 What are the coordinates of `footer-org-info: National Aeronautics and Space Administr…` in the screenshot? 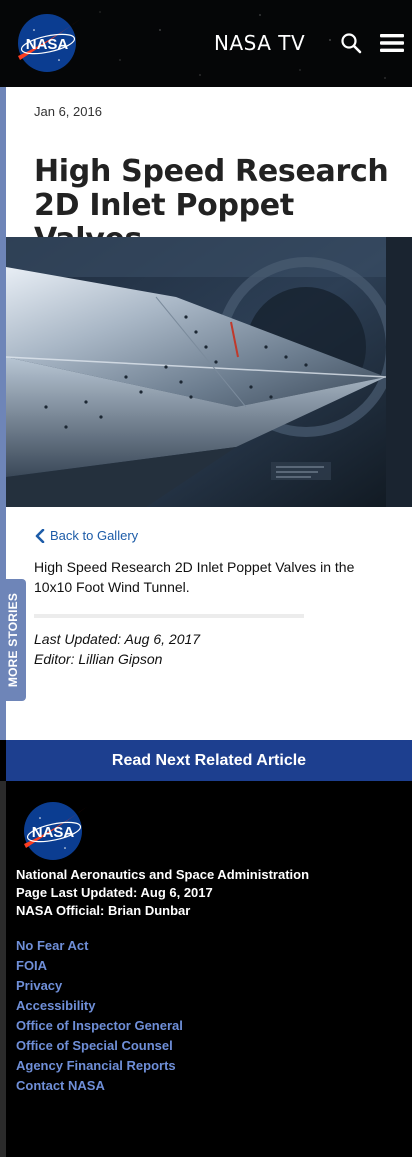 It's located at (162, 893).